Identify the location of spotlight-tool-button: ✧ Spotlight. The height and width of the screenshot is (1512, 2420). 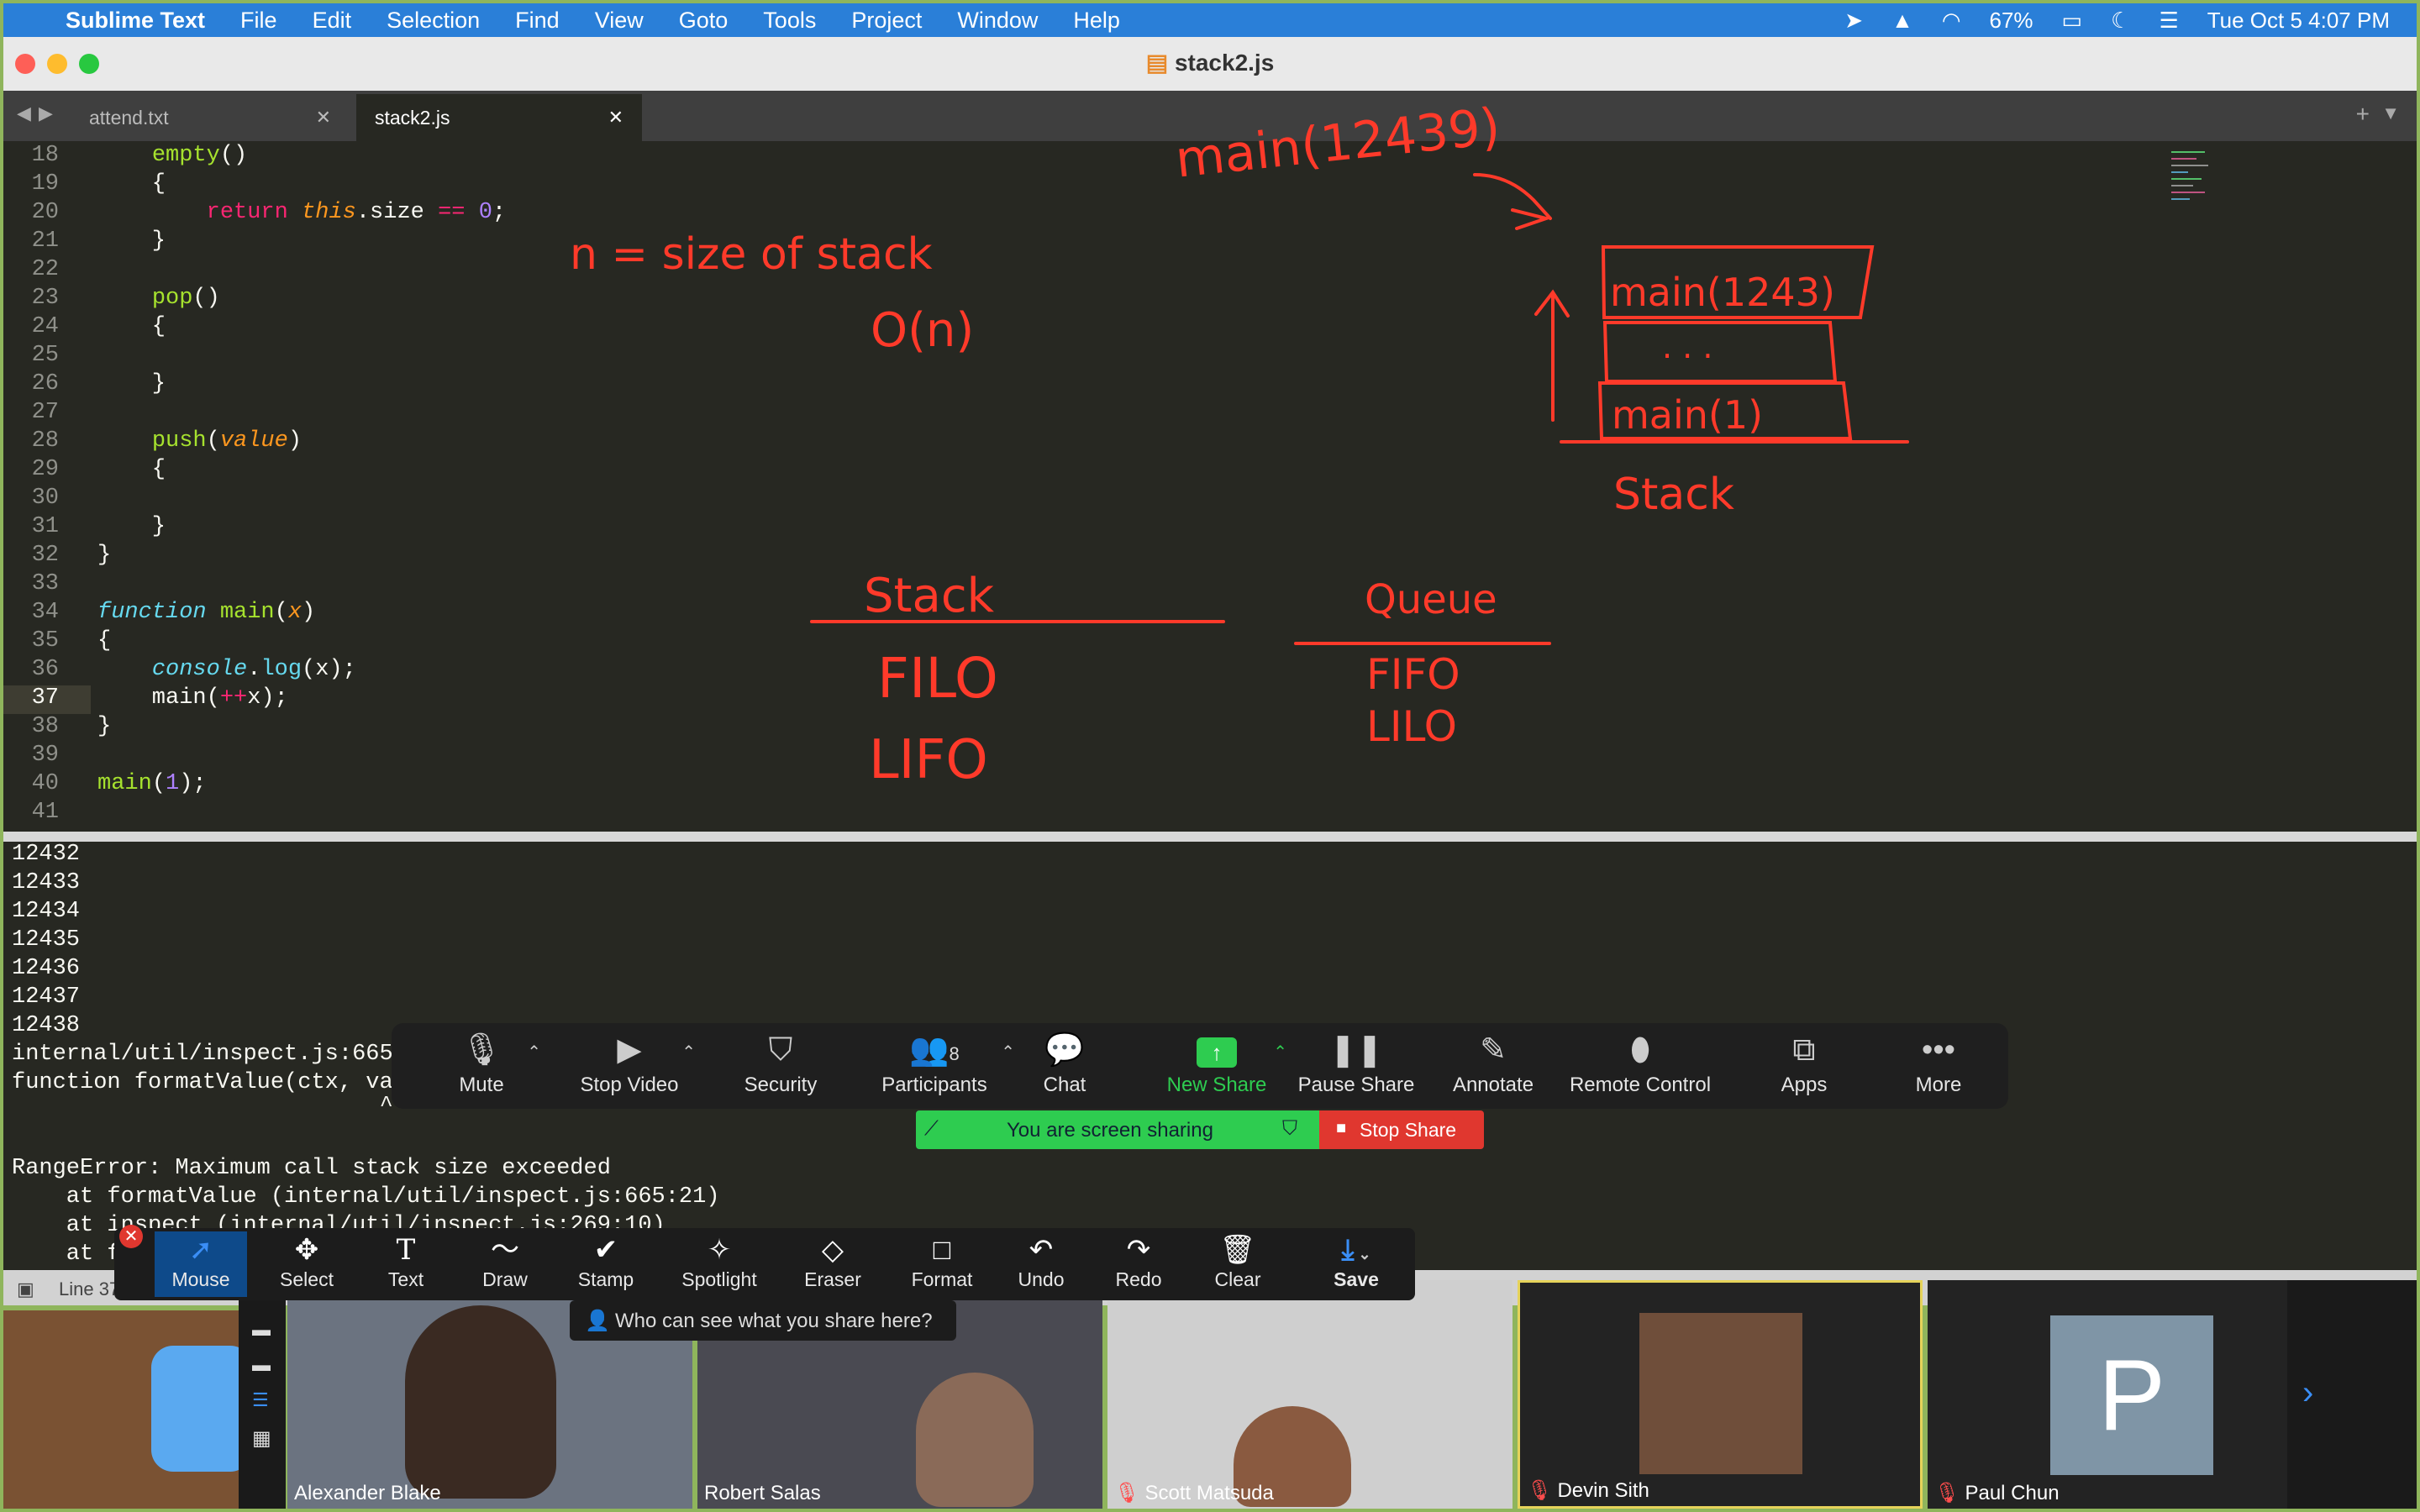
(719, 1264).